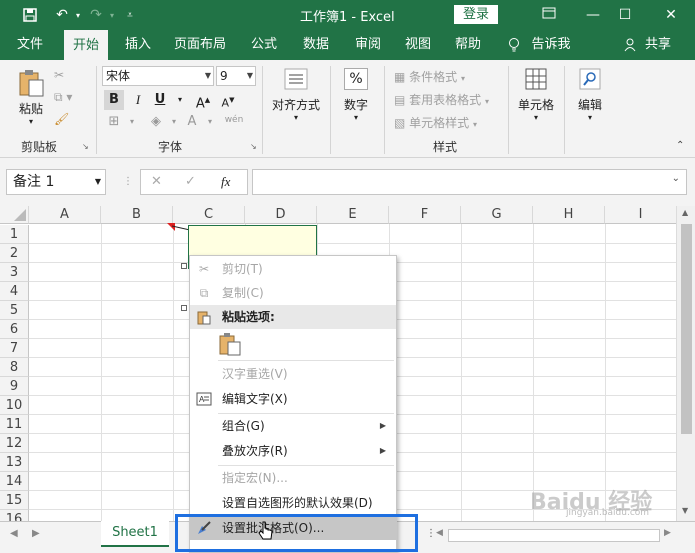  Describe the element at coordinates (14, 424) in the screenshot. I see `row-header: 11` at that location.